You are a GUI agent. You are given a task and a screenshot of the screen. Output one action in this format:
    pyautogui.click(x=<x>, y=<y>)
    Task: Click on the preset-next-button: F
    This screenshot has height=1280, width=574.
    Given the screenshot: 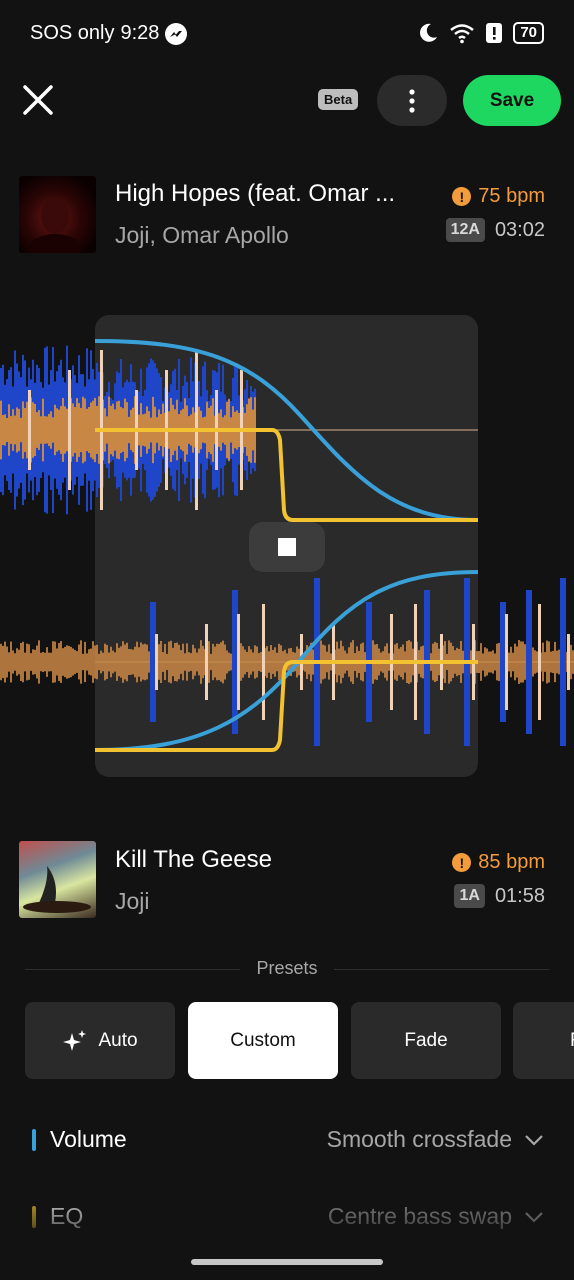 What is the action you would take?
    pyautogui.click(x=543, y=1040)
    